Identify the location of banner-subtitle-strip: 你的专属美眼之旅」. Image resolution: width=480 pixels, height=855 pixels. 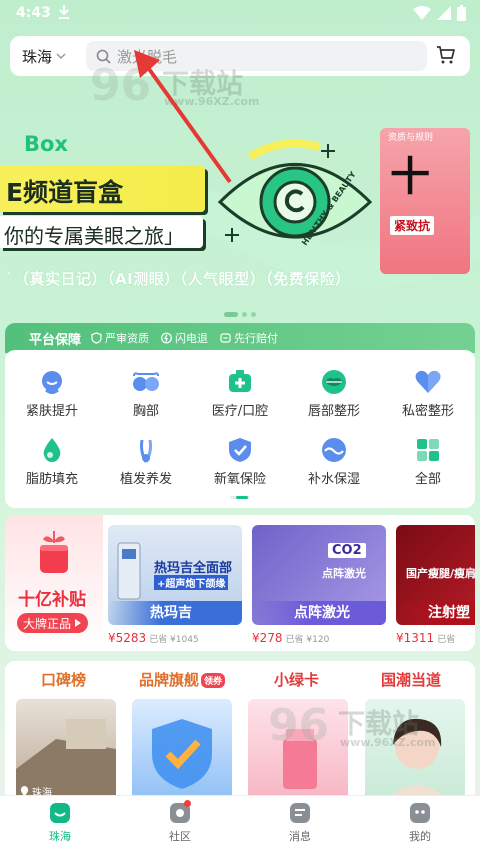
(101, 232).